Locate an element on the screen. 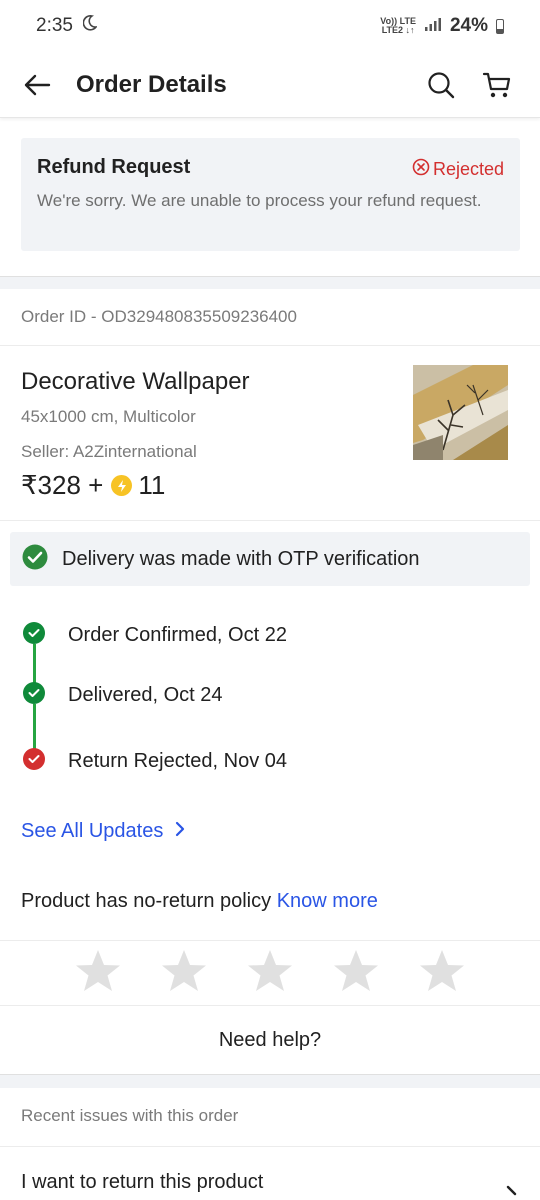 The image size is (540, 1200). need-help-button: Need help? is located at coordinates (270, 1040).